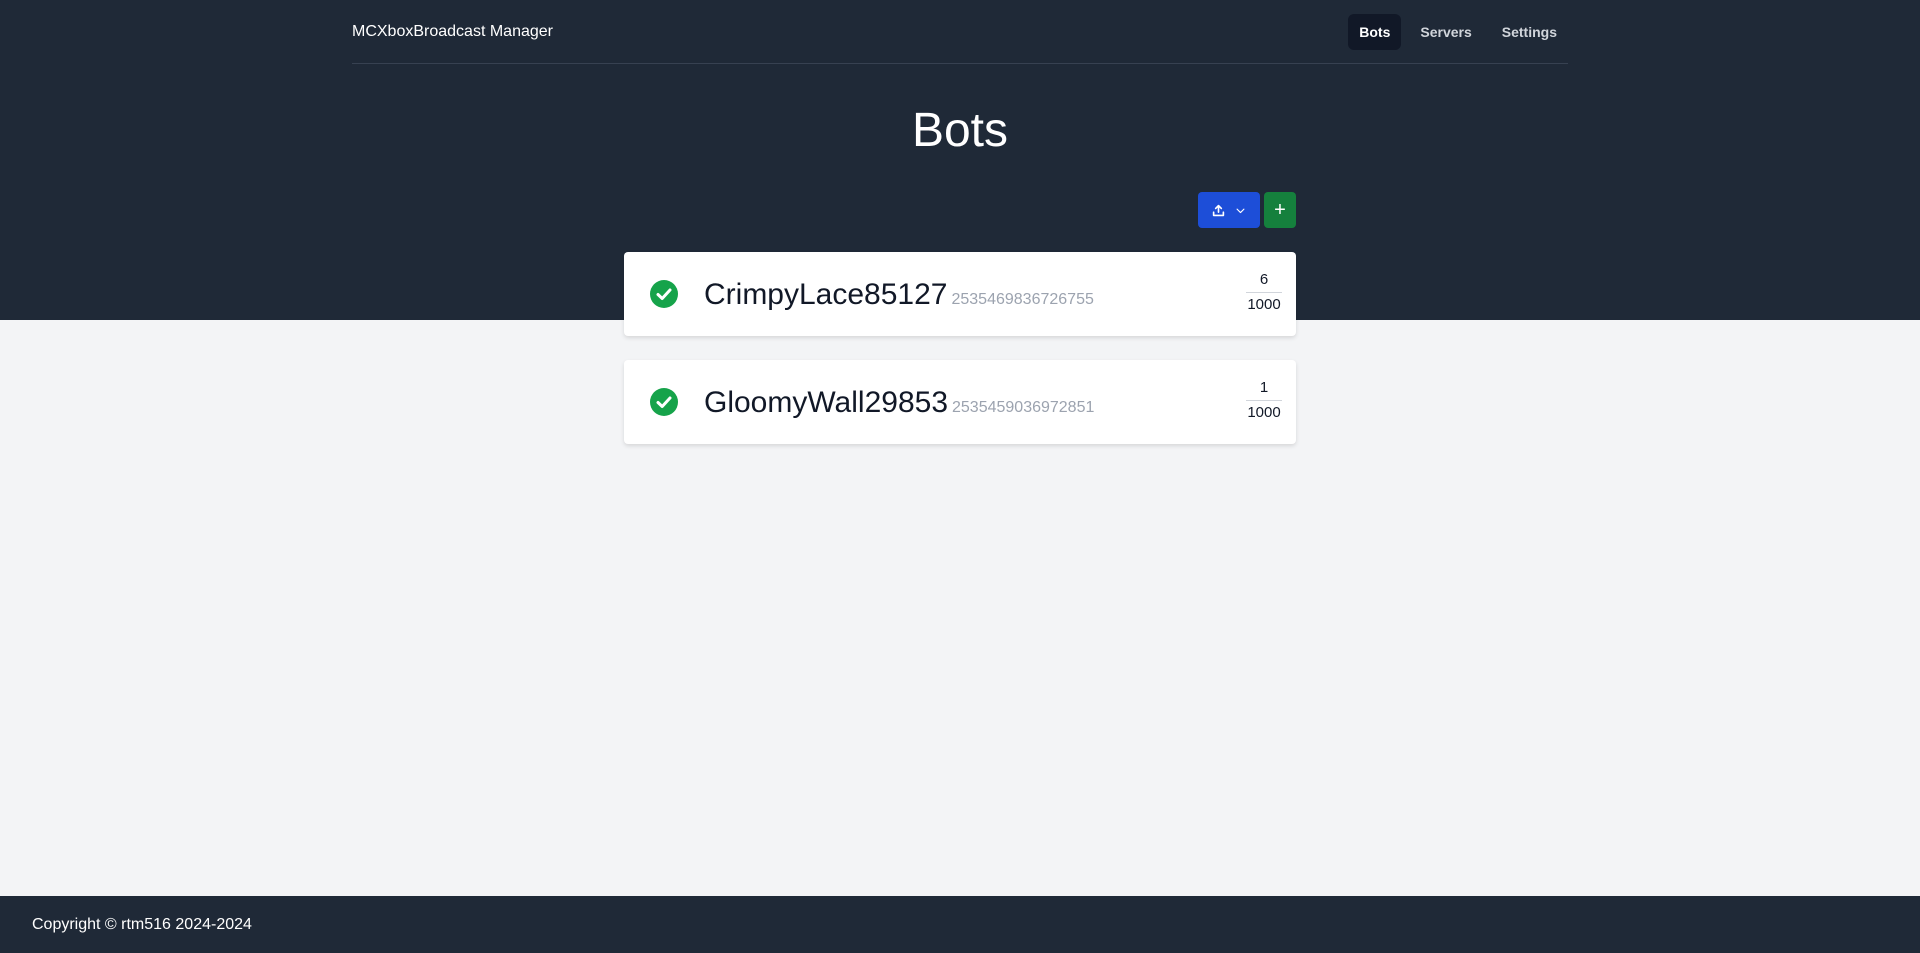 The height and width of the screenshot is (953, 1920). Describe the element at coordinates (1240, 210) in the screenshot. I see `chevron-down-icon` at that location.